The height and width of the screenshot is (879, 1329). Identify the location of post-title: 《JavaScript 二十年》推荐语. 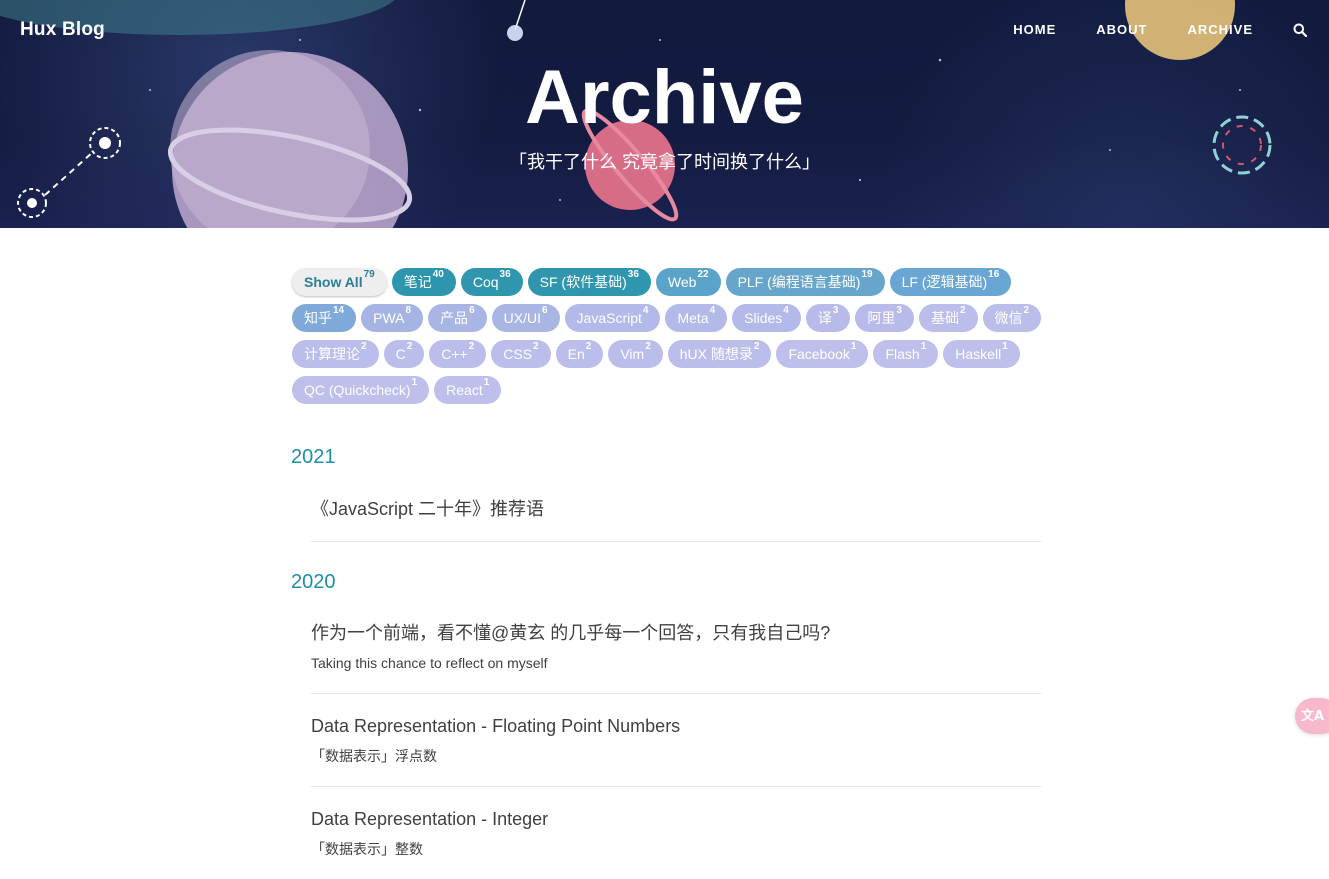
(676, 509).